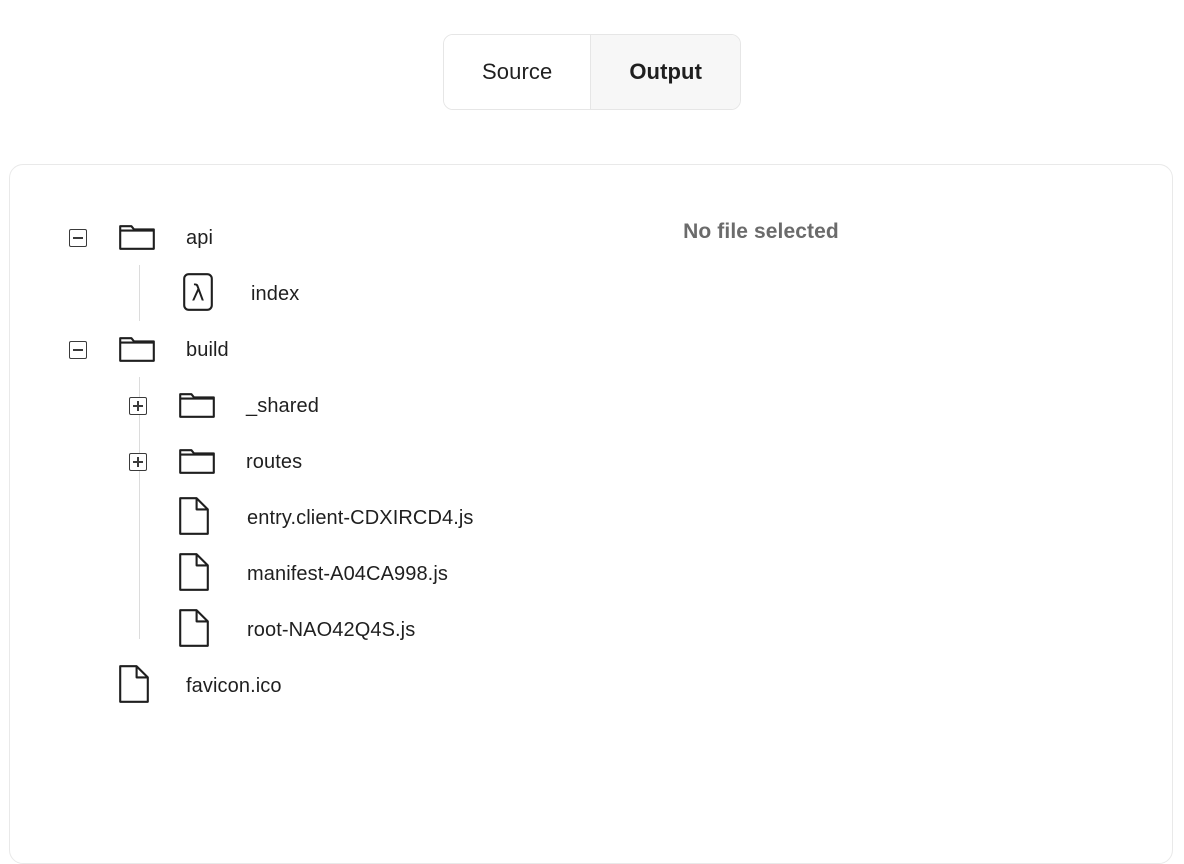 This screenshot has height=864, width=1184. I want to click on tree-row-build: build, so click(270, 350).